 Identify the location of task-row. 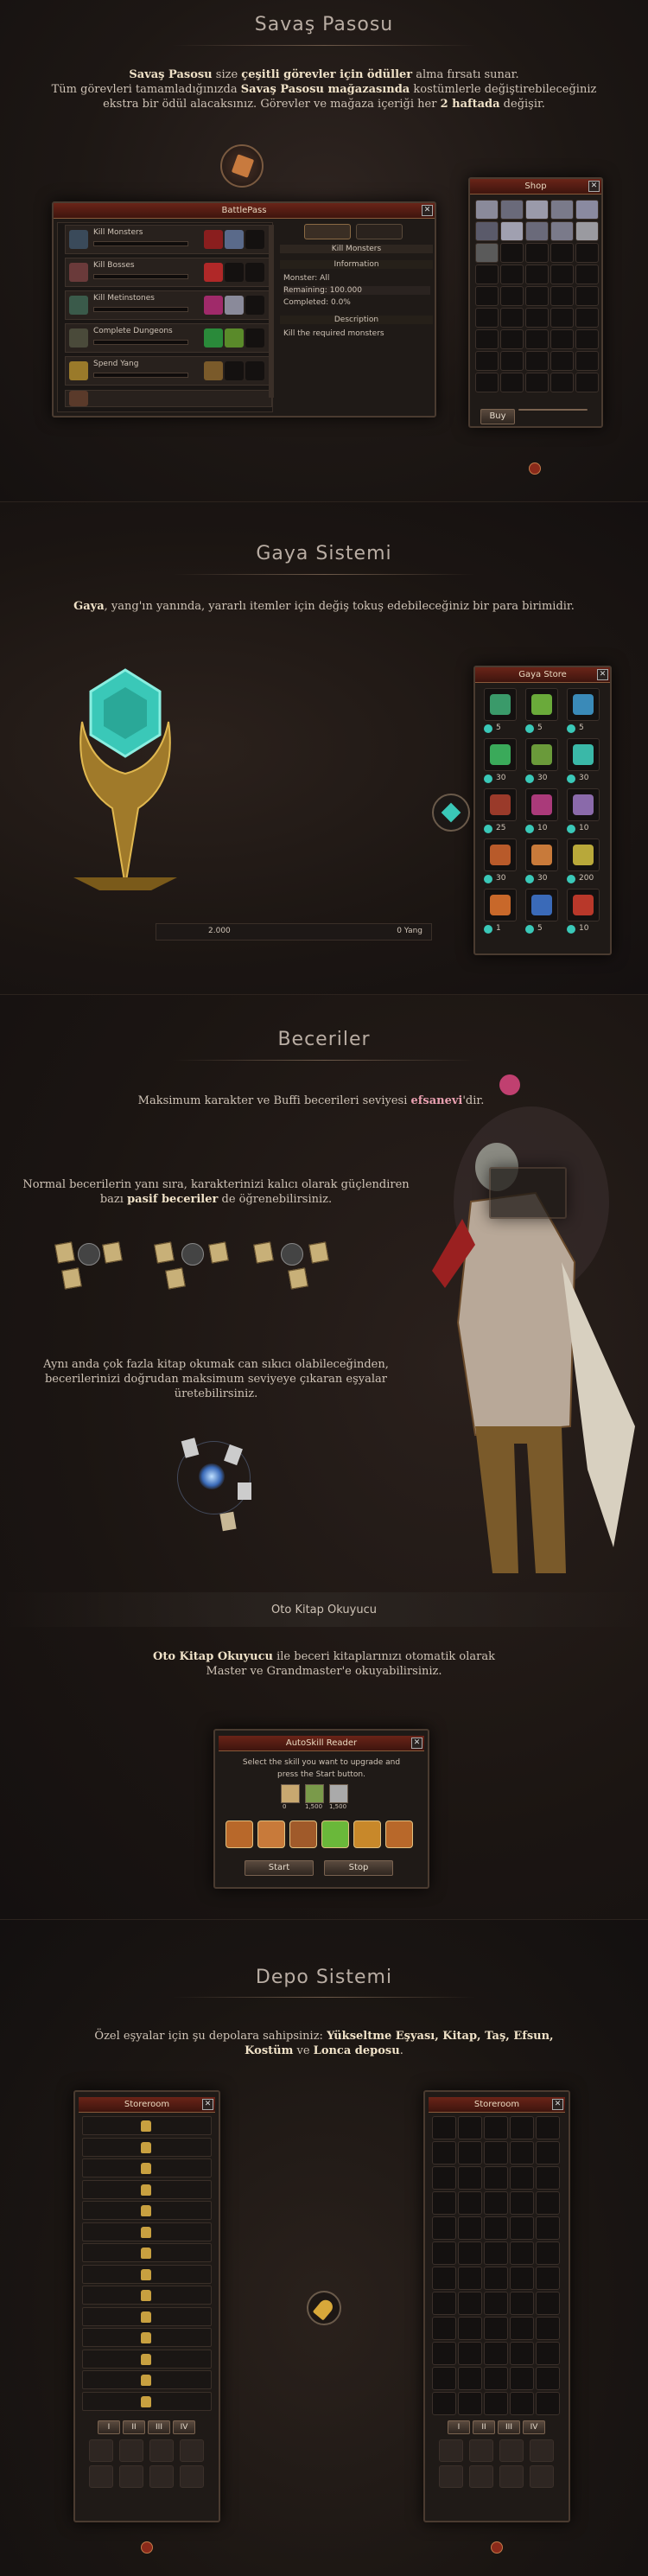
(168, 398).